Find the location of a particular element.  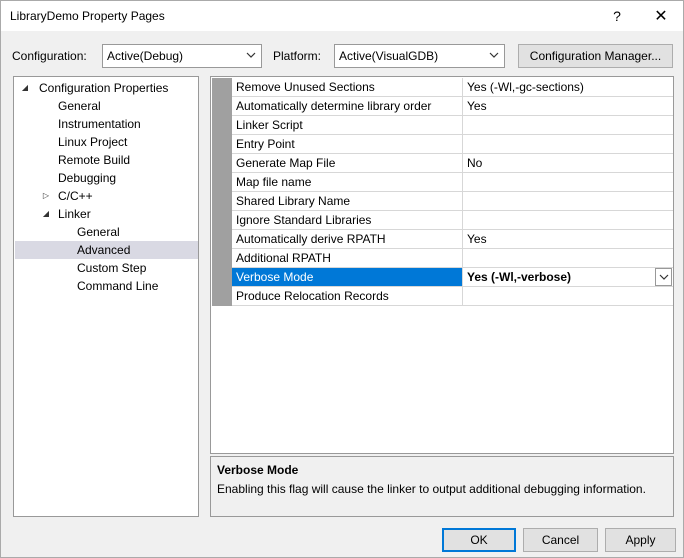

tree-item-label: Advanced is located at coordinates (104, 250).